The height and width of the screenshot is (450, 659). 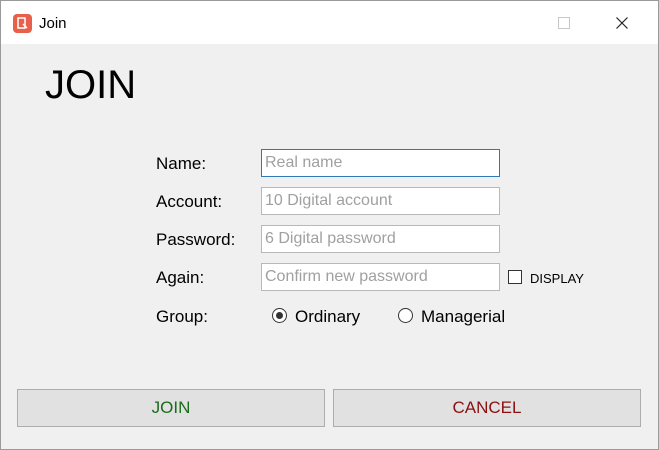 I want to click on window-title: Join, so click(x=53, y=23).